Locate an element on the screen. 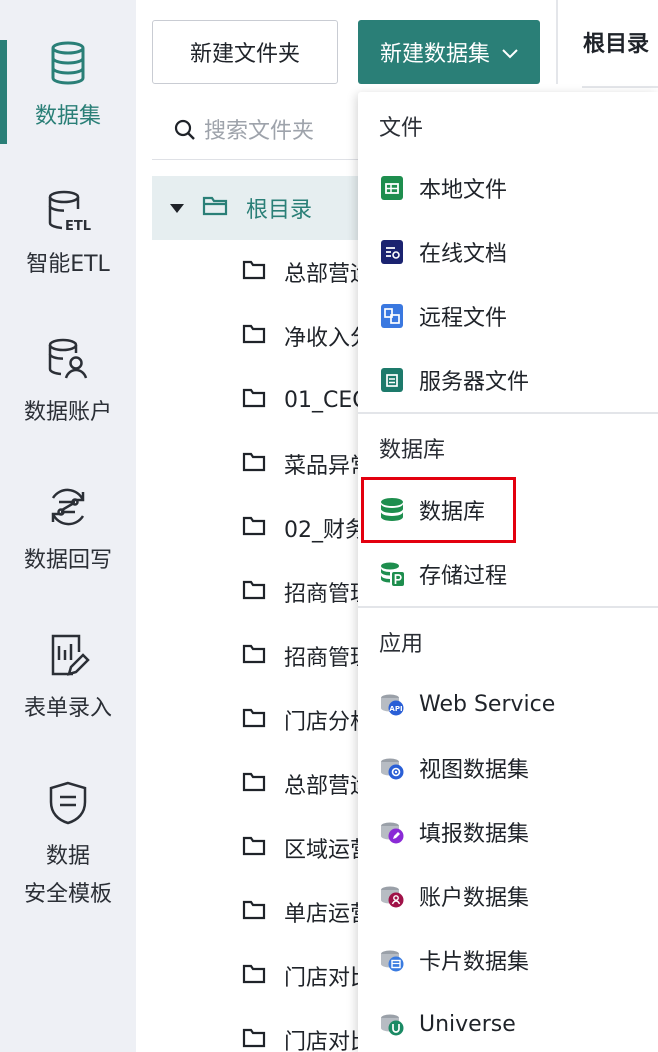  menu-item-stored-procedure: 存储过程 is located at coordinates (508, 574).